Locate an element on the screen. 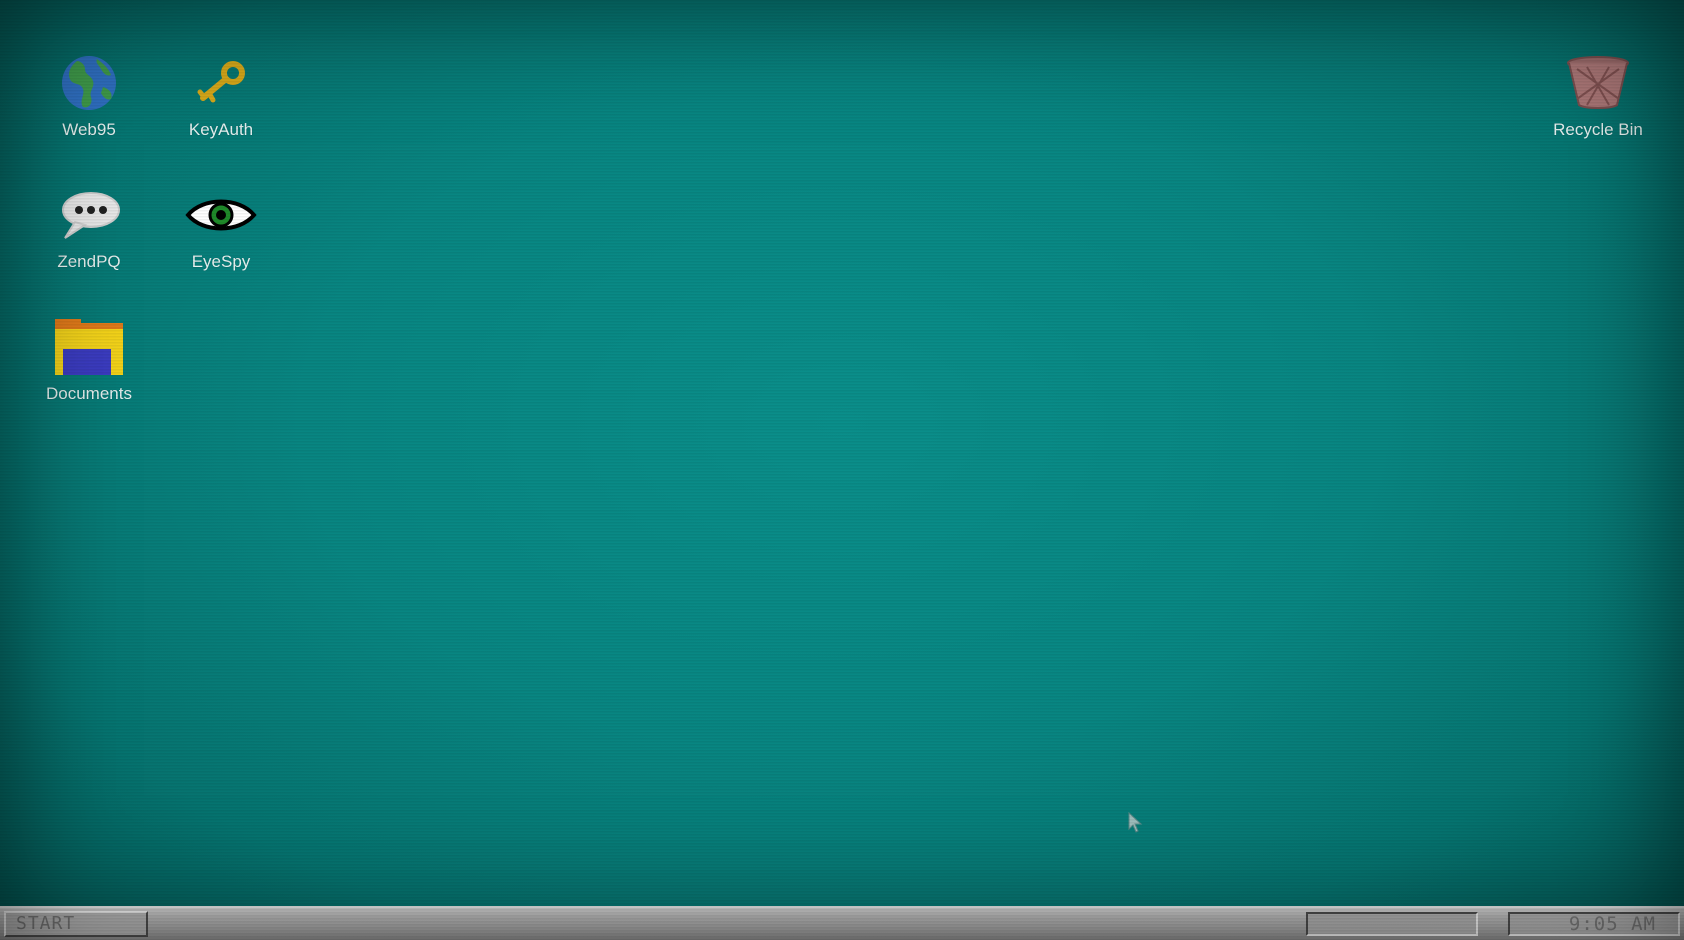  system-tray: 9:05 AM is located at coordinates (1594, 924).